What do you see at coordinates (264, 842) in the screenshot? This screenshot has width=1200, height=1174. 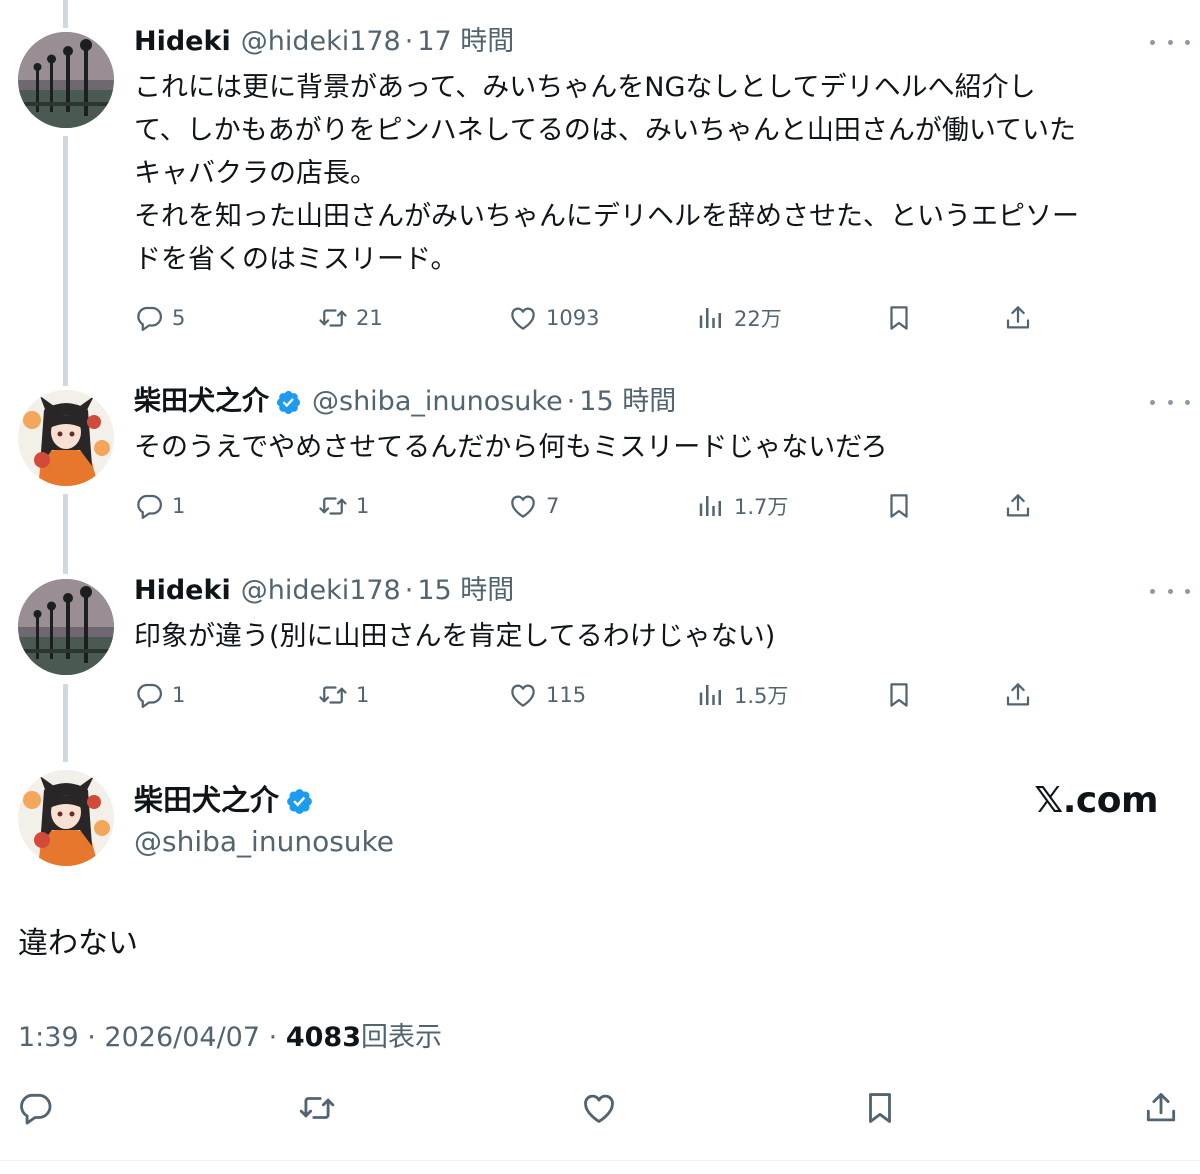 I see `main-username: @shiba_inunosuke` at bounding box center [264, 842].